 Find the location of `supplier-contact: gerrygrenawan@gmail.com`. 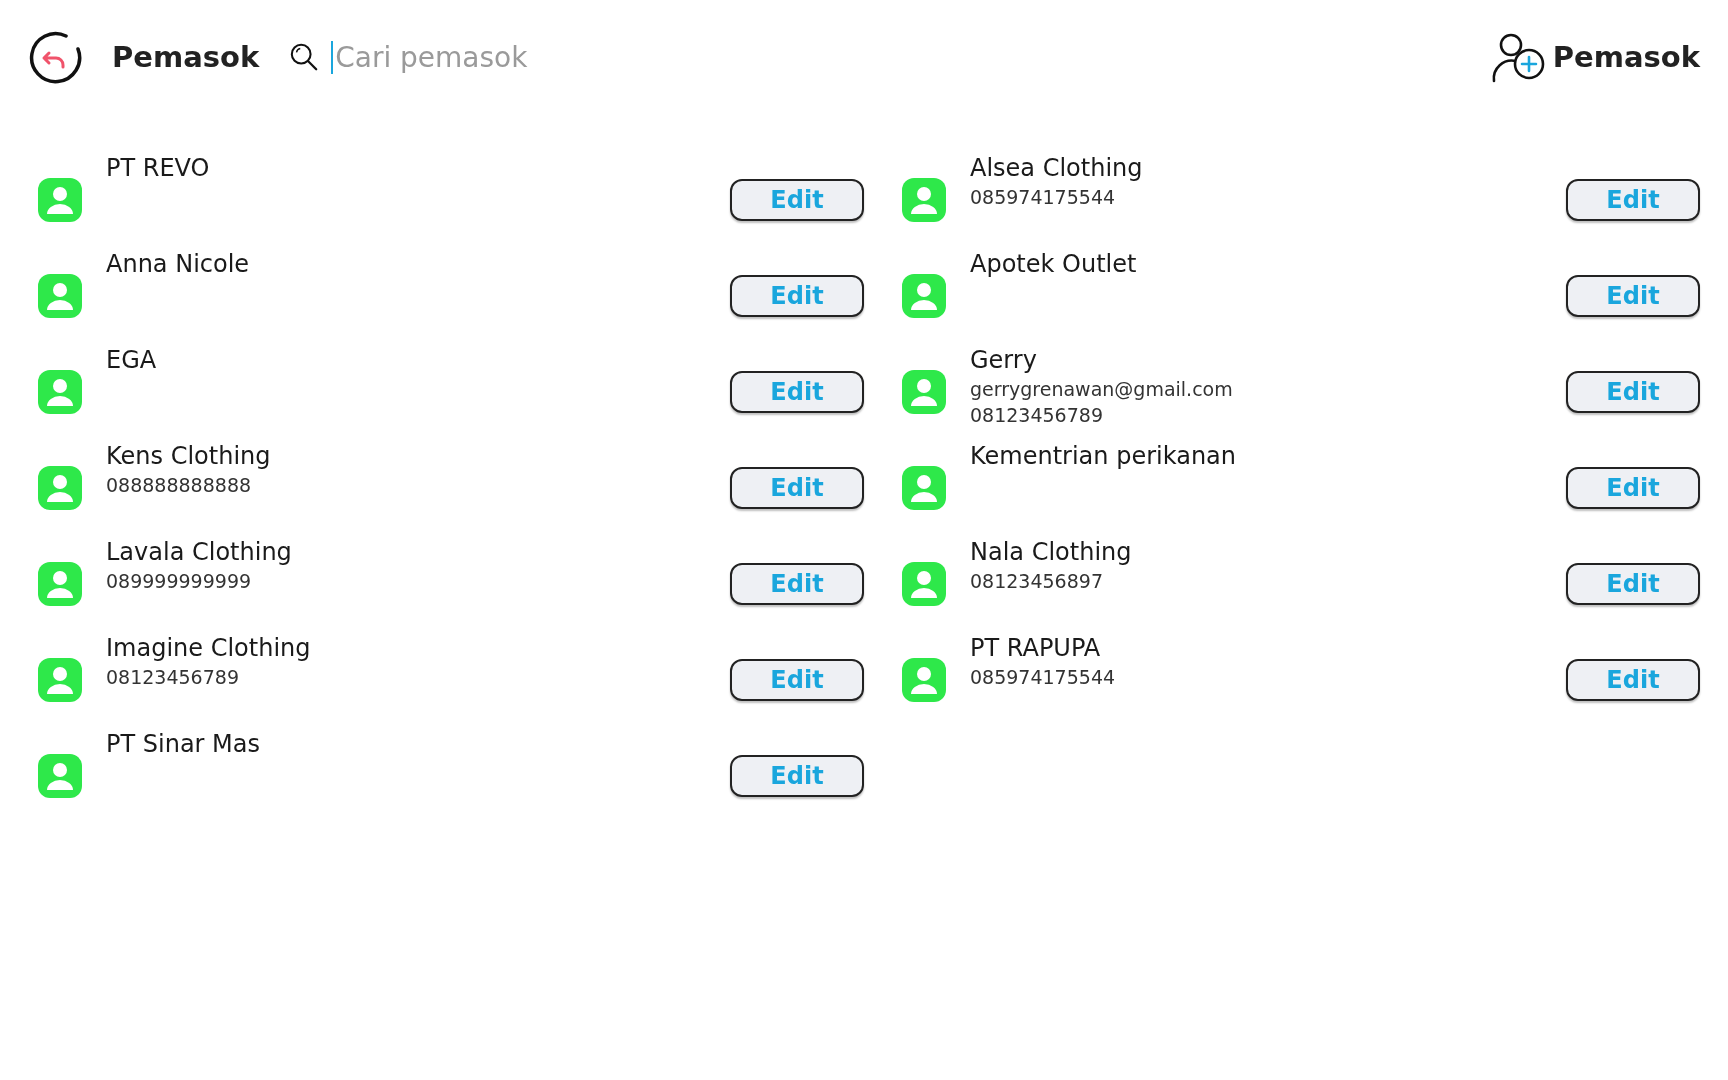

supplier-contact: gerrygrenawan@gmail.com is located at coordinates (1102, 389).